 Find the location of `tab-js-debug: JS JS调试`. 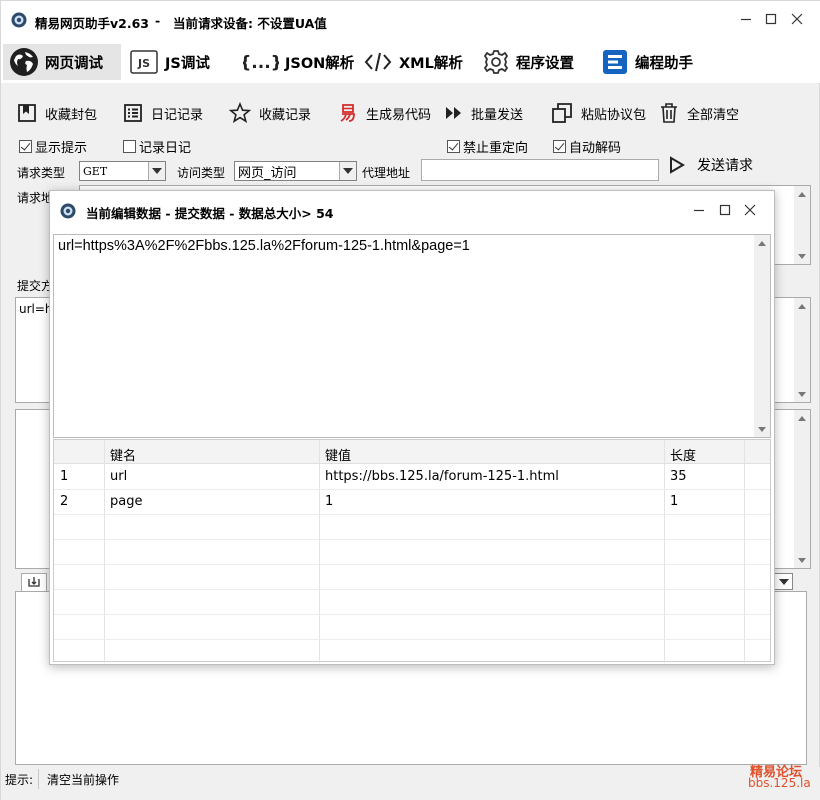

tab-js-debug: JS JS调试 is located at coordinates (169, 62).